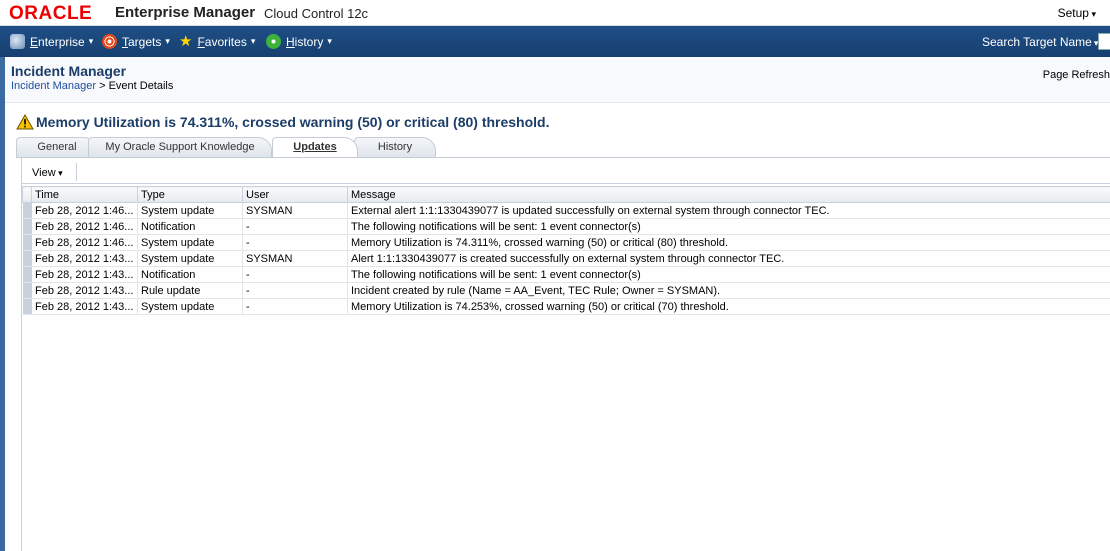  What do you see at coordinates (273, 41) in the screenshot?
I see `clock-icon` at bounding box center [273, 41].